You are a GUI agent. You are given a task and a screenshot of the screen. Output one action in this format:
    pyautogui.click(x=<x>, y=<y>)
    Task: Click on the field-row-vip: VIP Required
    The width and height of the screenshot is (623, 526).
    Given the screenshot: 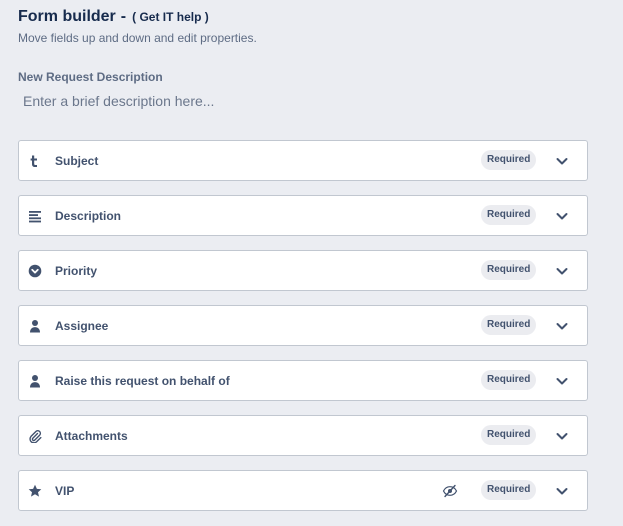 What is the action you would take?
    pyautogui.click(x=303, y=490)
    